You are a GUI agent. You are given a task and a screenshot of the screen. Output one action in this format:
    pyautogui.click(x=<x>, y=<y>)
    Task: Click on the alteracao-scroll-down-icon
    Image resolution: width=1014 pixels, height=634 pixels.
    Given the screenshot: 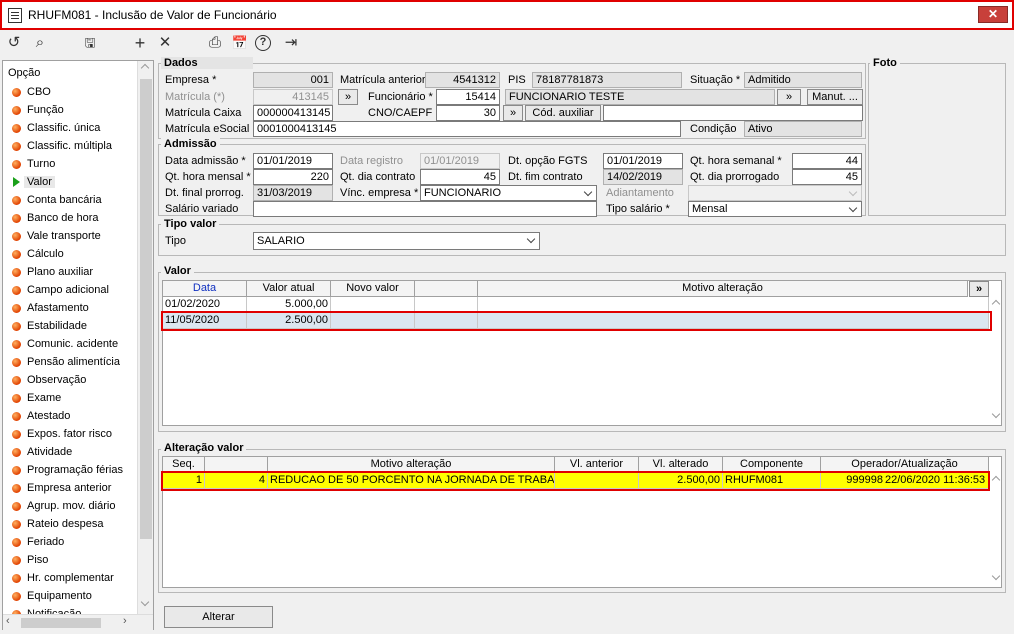 What is the action you would take?
    pyautogui.click(x=995, y=579)
    